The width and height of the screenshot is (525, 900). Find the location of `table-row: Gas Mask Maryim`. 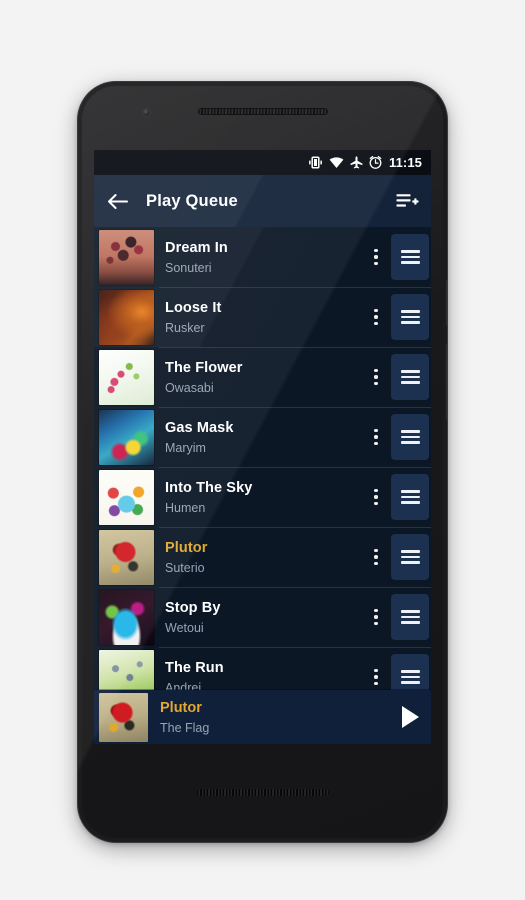

table-row: Gas Mask Maryim is located at coordinates (262, 437).